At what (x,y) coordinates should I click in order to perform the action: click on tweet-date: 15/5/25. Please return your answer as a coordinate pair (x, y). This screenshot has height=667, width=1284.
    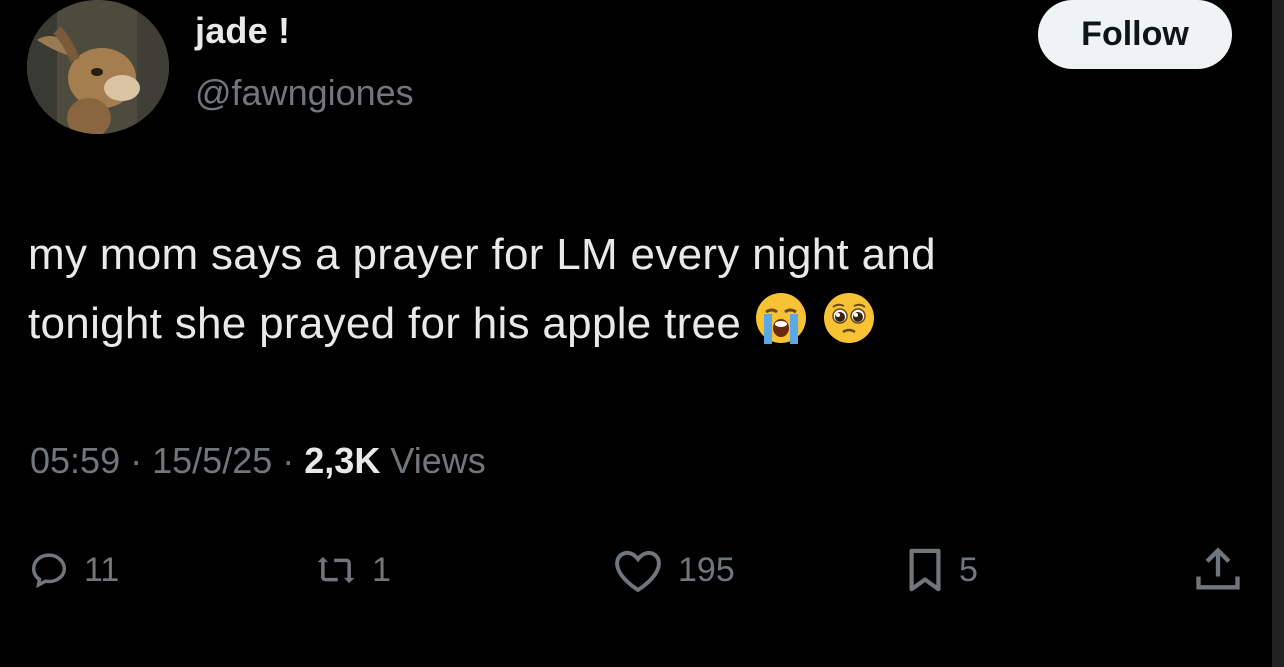
    Looking at the image, I should click on (212, 460).